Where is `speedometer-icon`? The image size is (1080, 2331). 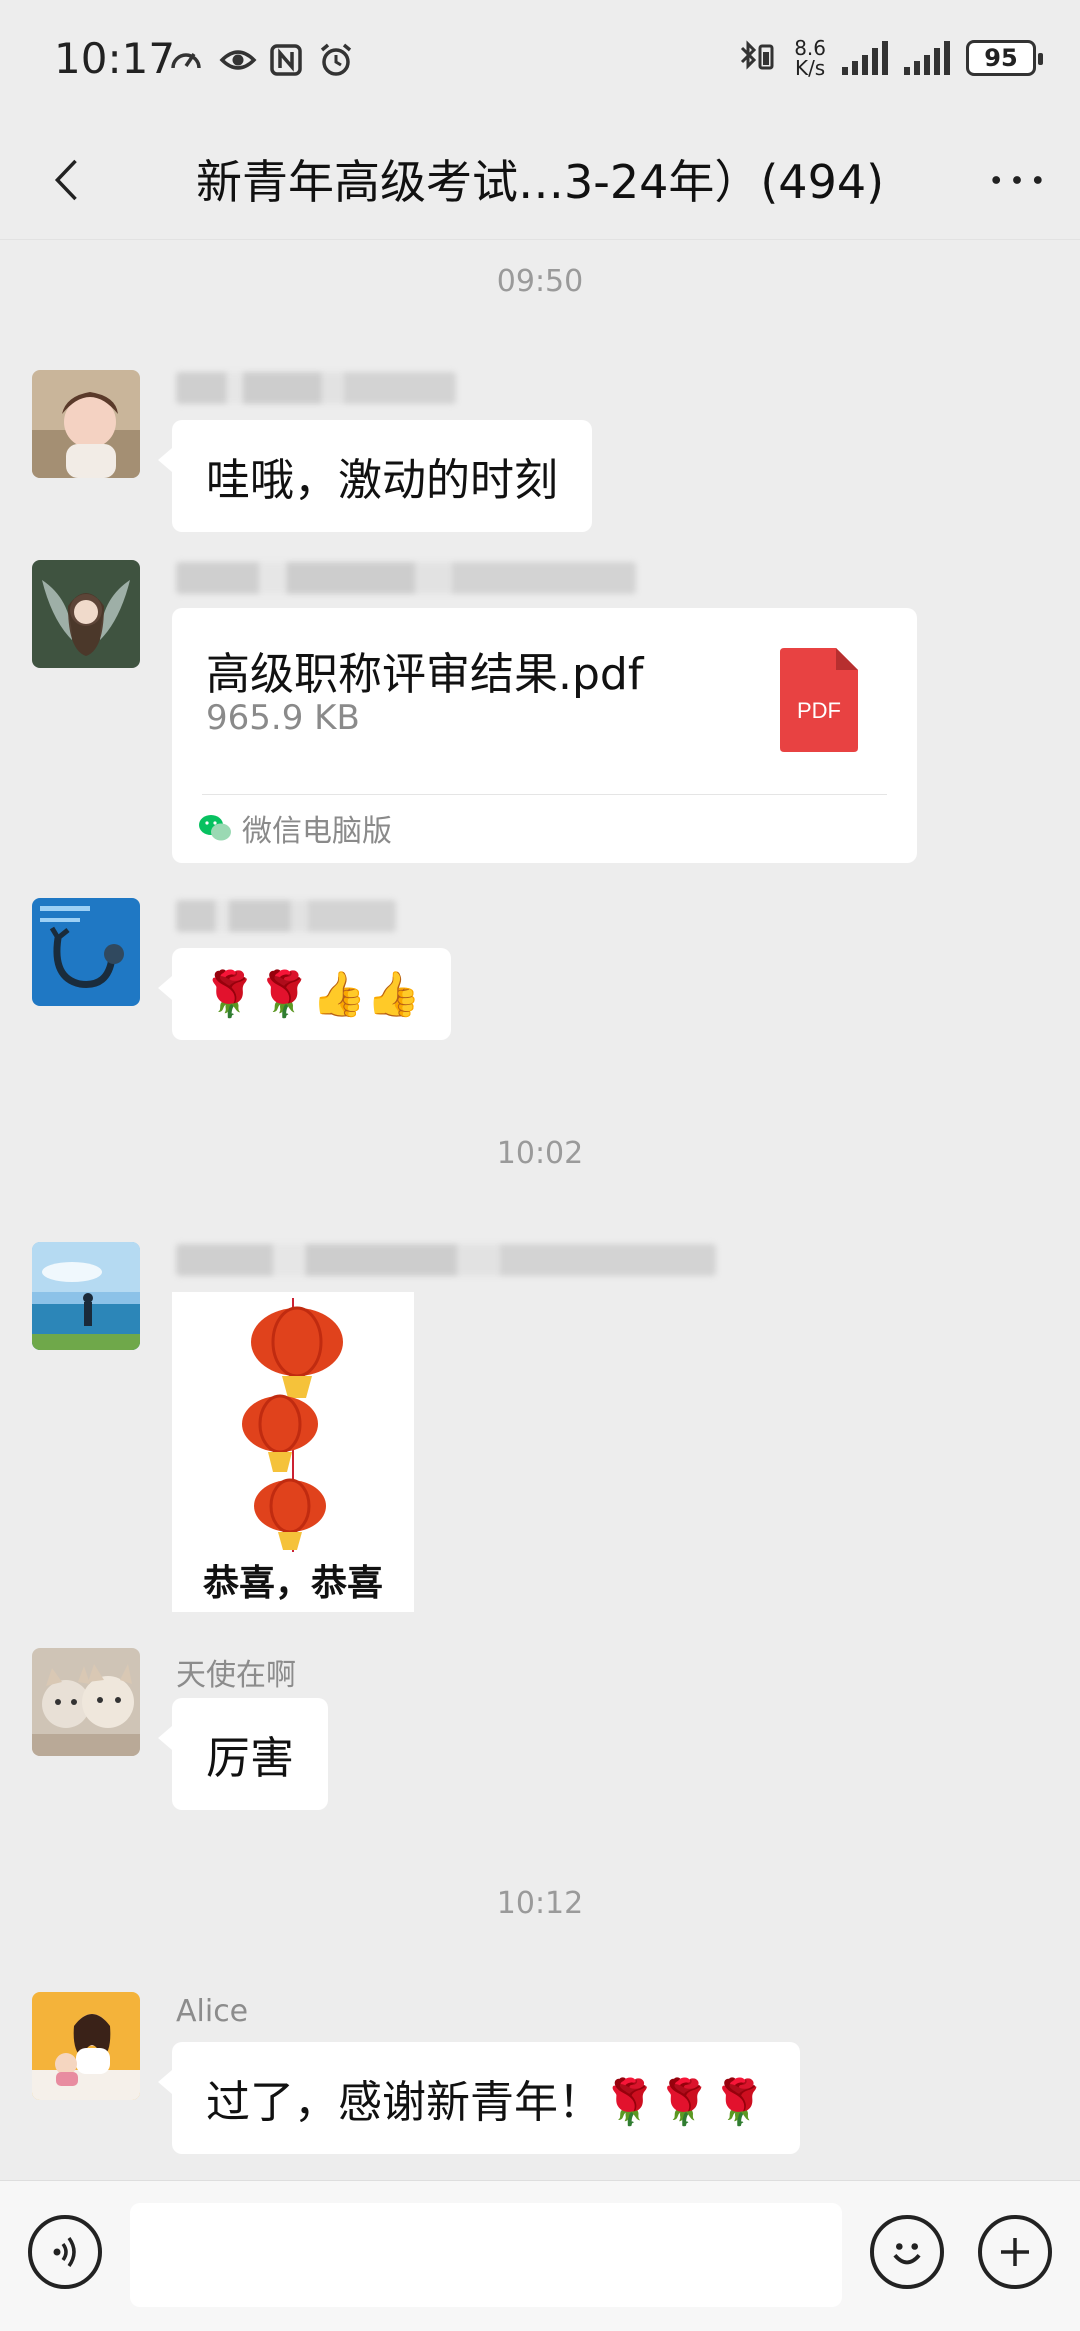
speedometer-icon is located at coordinates (186, 60).